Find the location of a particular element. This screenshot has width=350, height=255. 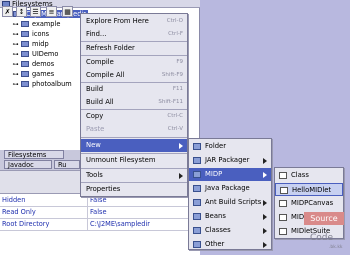

menu-label: Build All is located at coordinates (100, 102).